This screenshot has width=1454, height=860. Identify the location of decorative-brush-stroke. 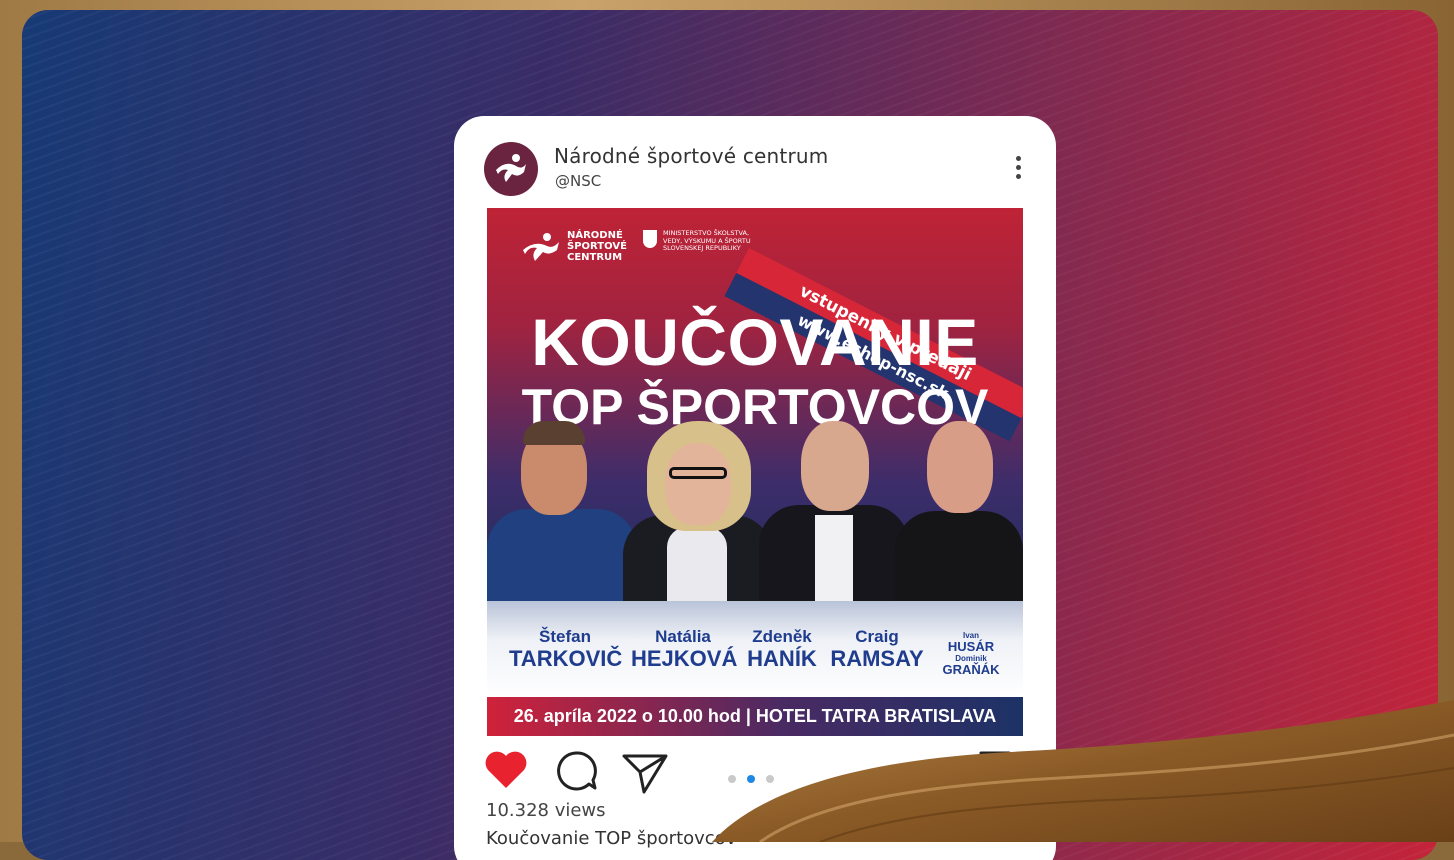
(1083, 771).